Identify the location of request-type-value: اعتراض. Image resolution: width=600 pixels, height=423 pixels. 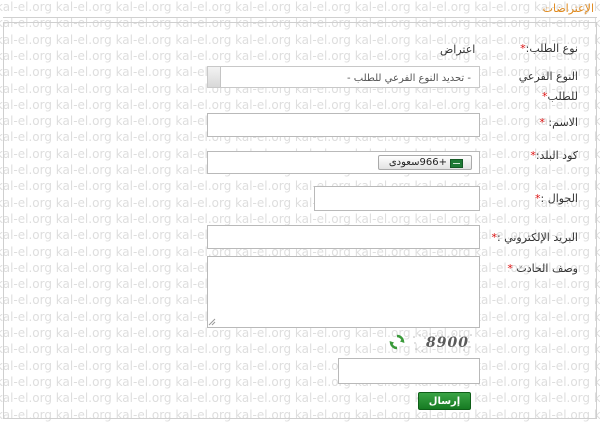
(458, 49).